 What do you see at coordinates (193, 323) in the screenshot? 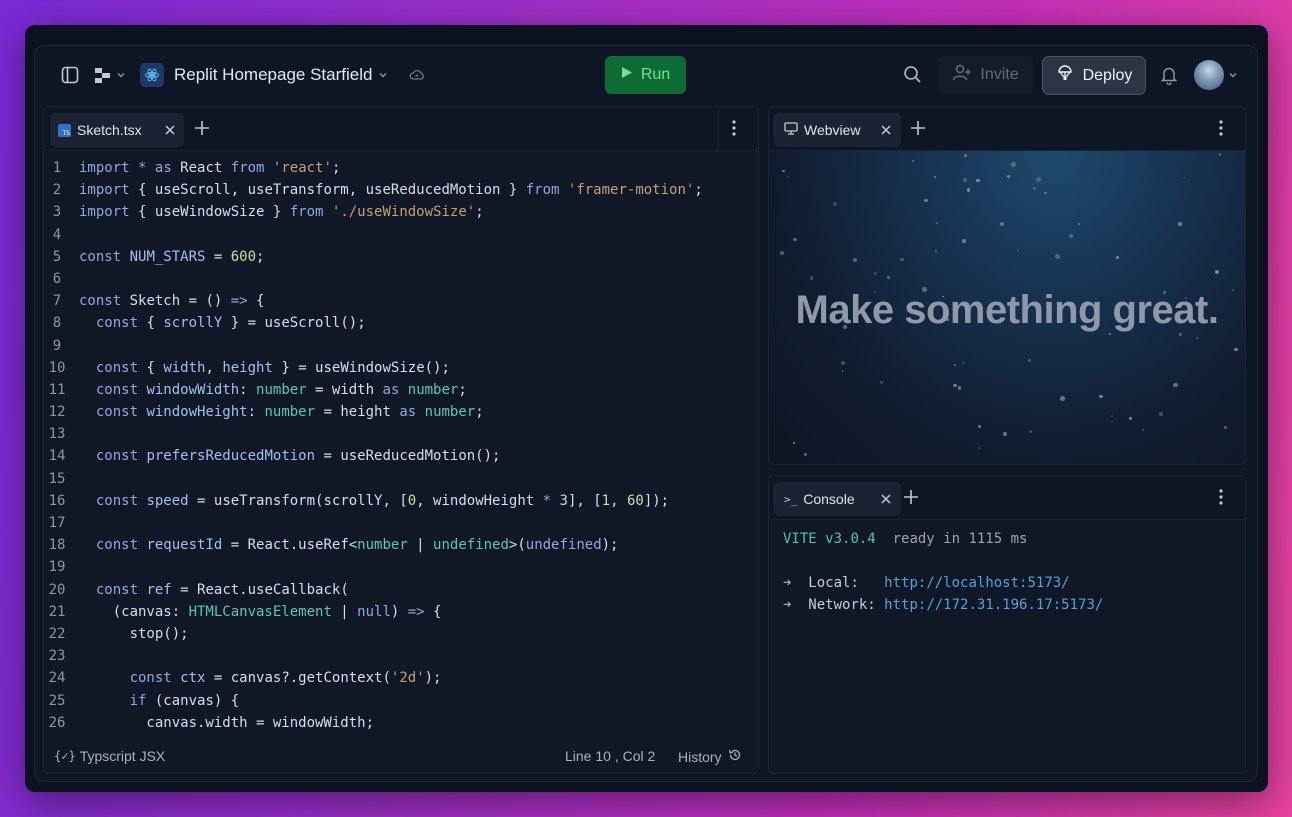
I see `code-token: scrollY` at bounding box center [193, 323].